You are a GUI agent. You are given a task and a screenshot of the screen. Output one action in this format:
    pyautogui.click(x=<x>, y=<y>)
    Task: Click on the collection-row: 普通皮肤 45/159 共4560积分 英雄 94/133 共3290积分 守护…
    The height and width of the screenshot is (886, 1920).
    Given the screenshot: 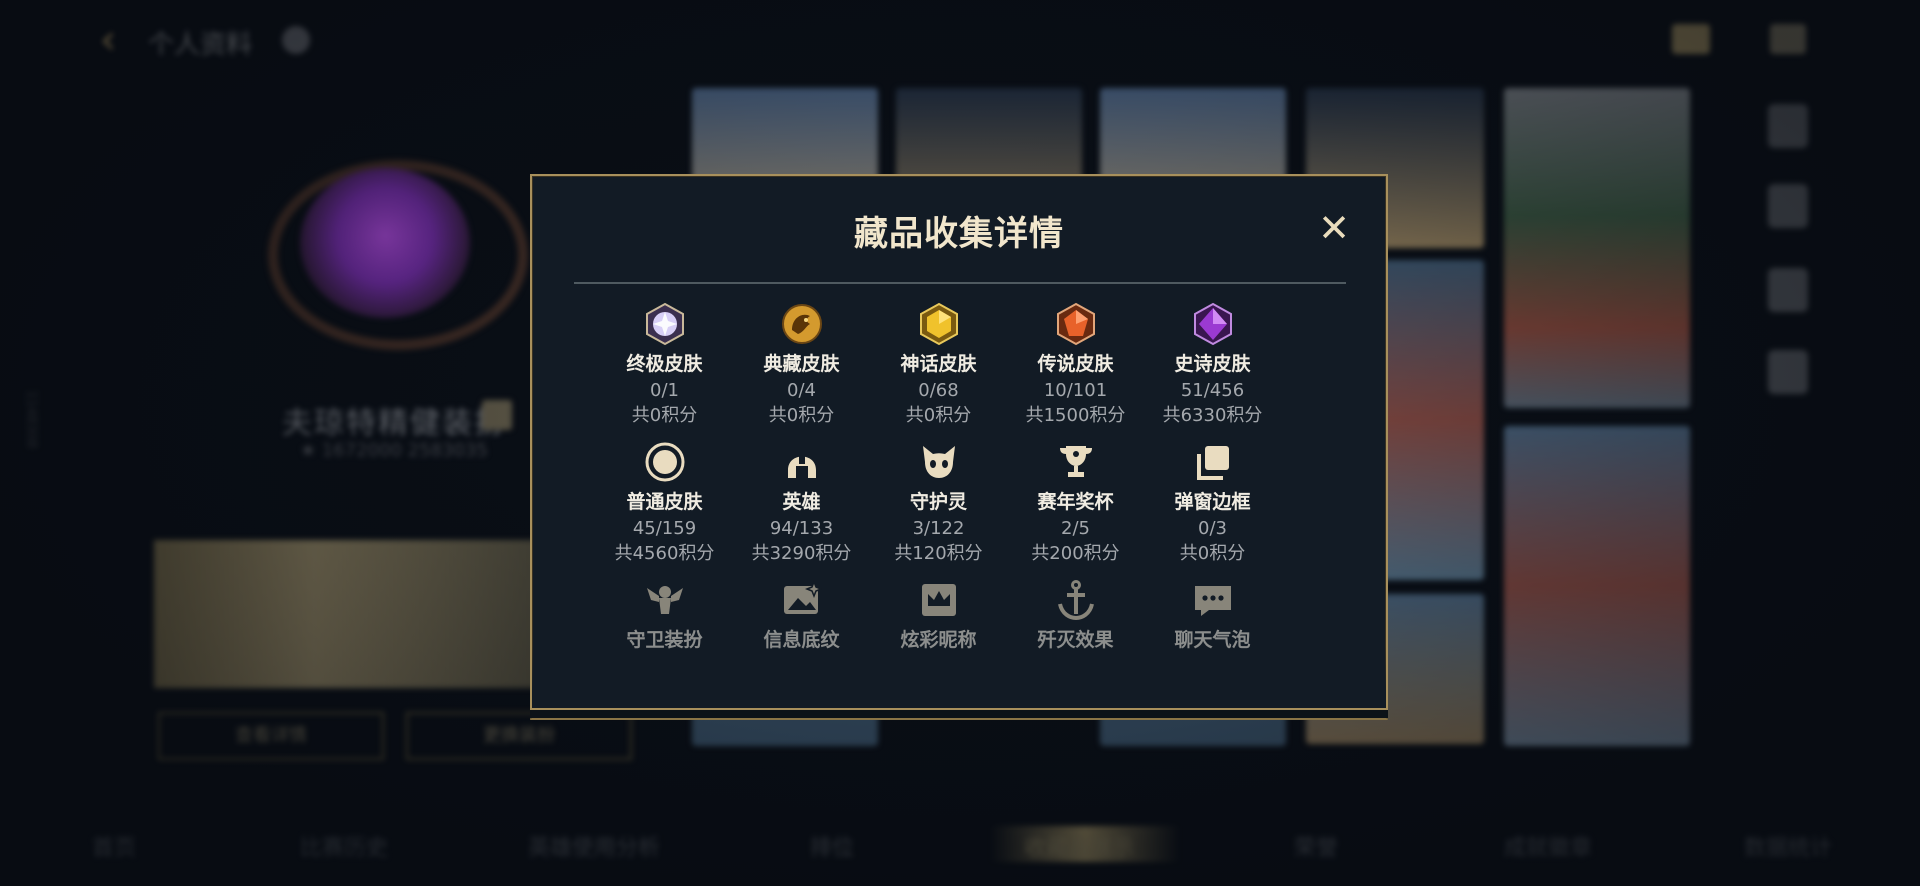 What is the action you would take?
    pyautogui.click(x=946, y=509)
    